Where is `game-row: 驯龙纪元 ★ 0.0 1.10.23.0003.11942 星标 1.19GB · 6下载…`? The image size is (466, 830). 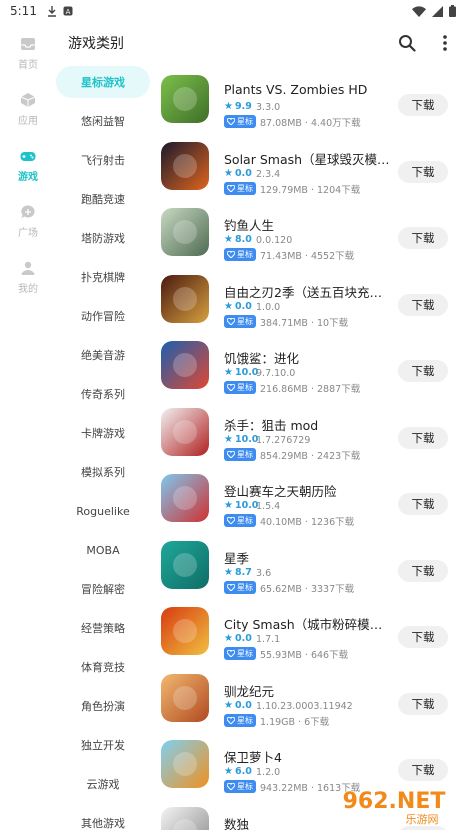 game-row: 驯龙纪元 ★ 0.0 1.10.23.0003.11942 星标 1.19GB · 6下载… is located at coordinates (310, 702).